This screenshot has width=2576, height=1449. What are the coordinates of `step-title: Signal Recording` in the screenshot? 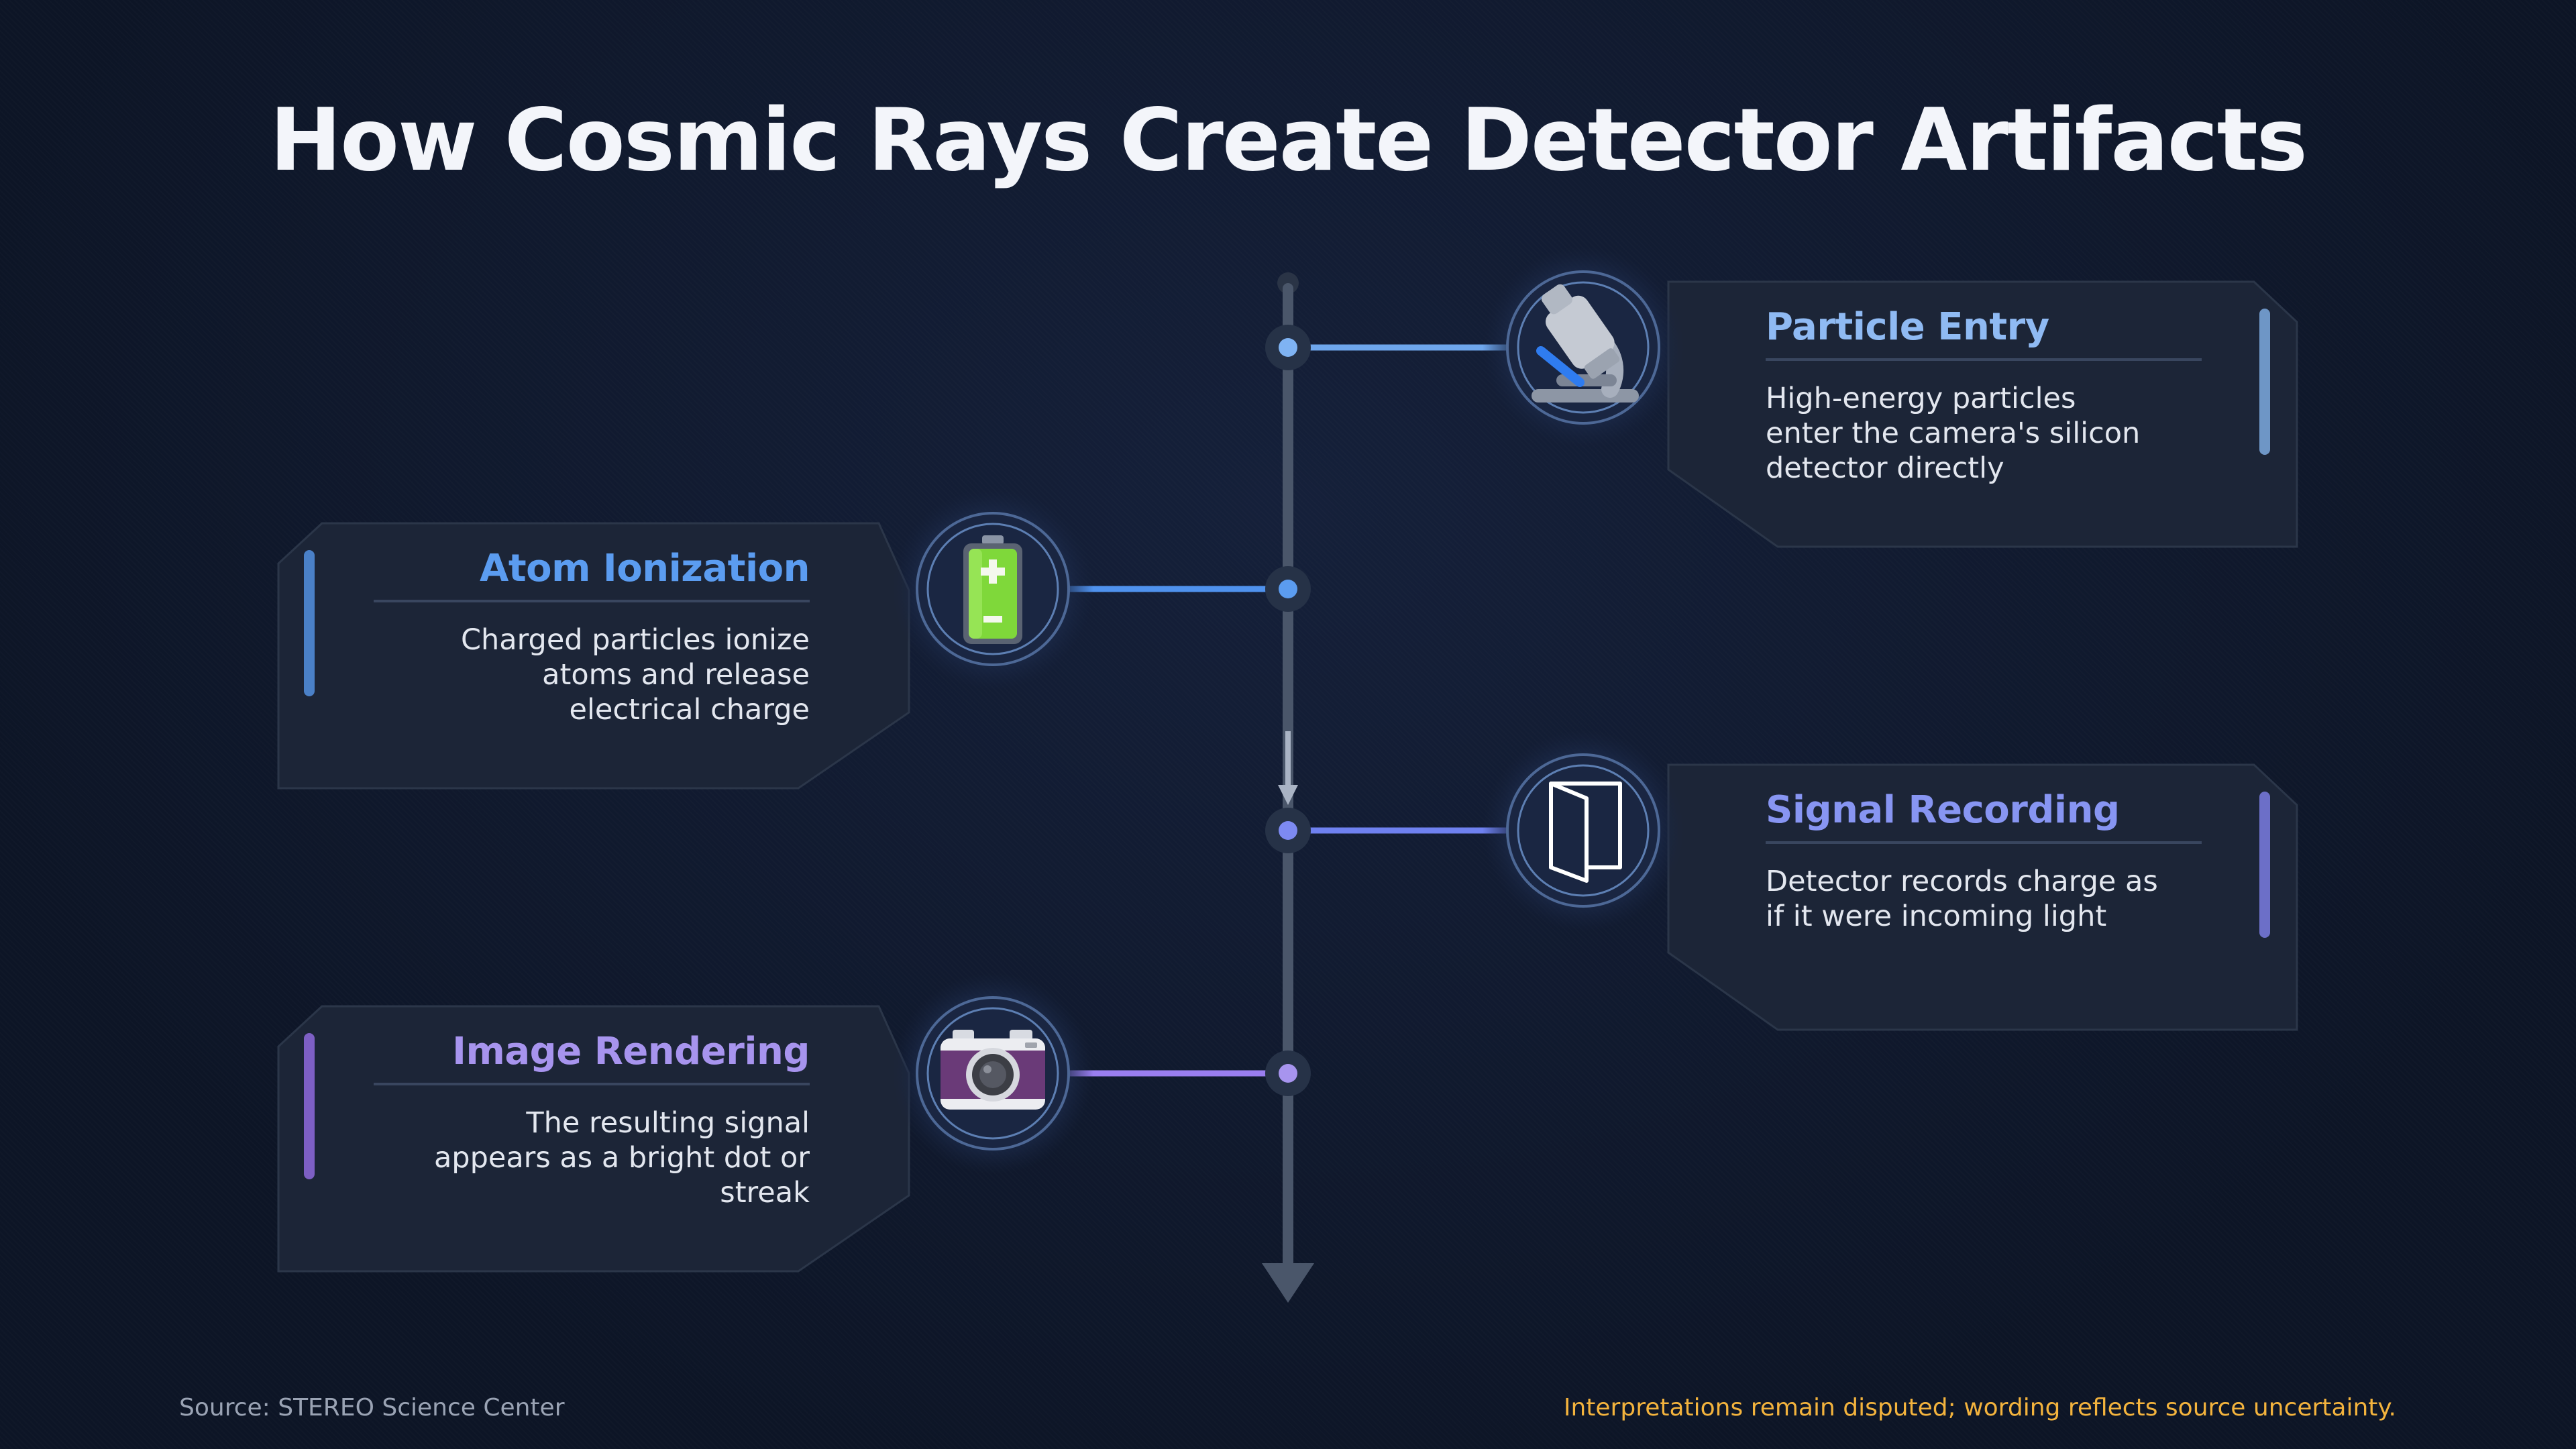 It's located at (1943, 810).